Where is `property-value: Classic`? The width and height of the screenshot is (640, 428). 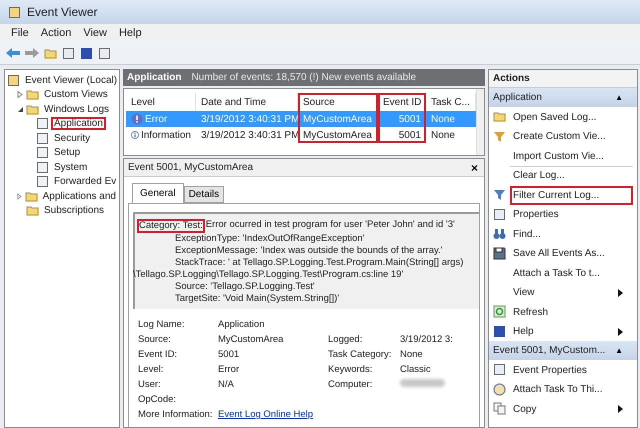 property-value: Classic is located at coordinates (415, 369).